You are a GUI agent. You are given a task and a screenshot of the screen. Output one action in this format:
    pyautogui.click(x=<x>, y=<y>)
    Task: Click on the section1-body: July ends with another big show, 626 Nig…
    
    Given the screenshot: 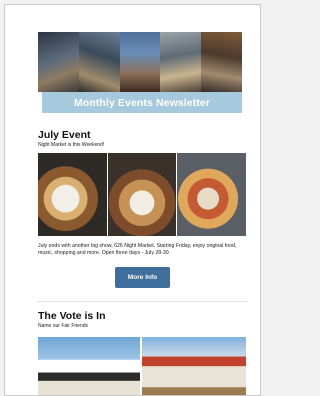 What is the action you would take?
    pyautogui.click(x=137, y=249)
    